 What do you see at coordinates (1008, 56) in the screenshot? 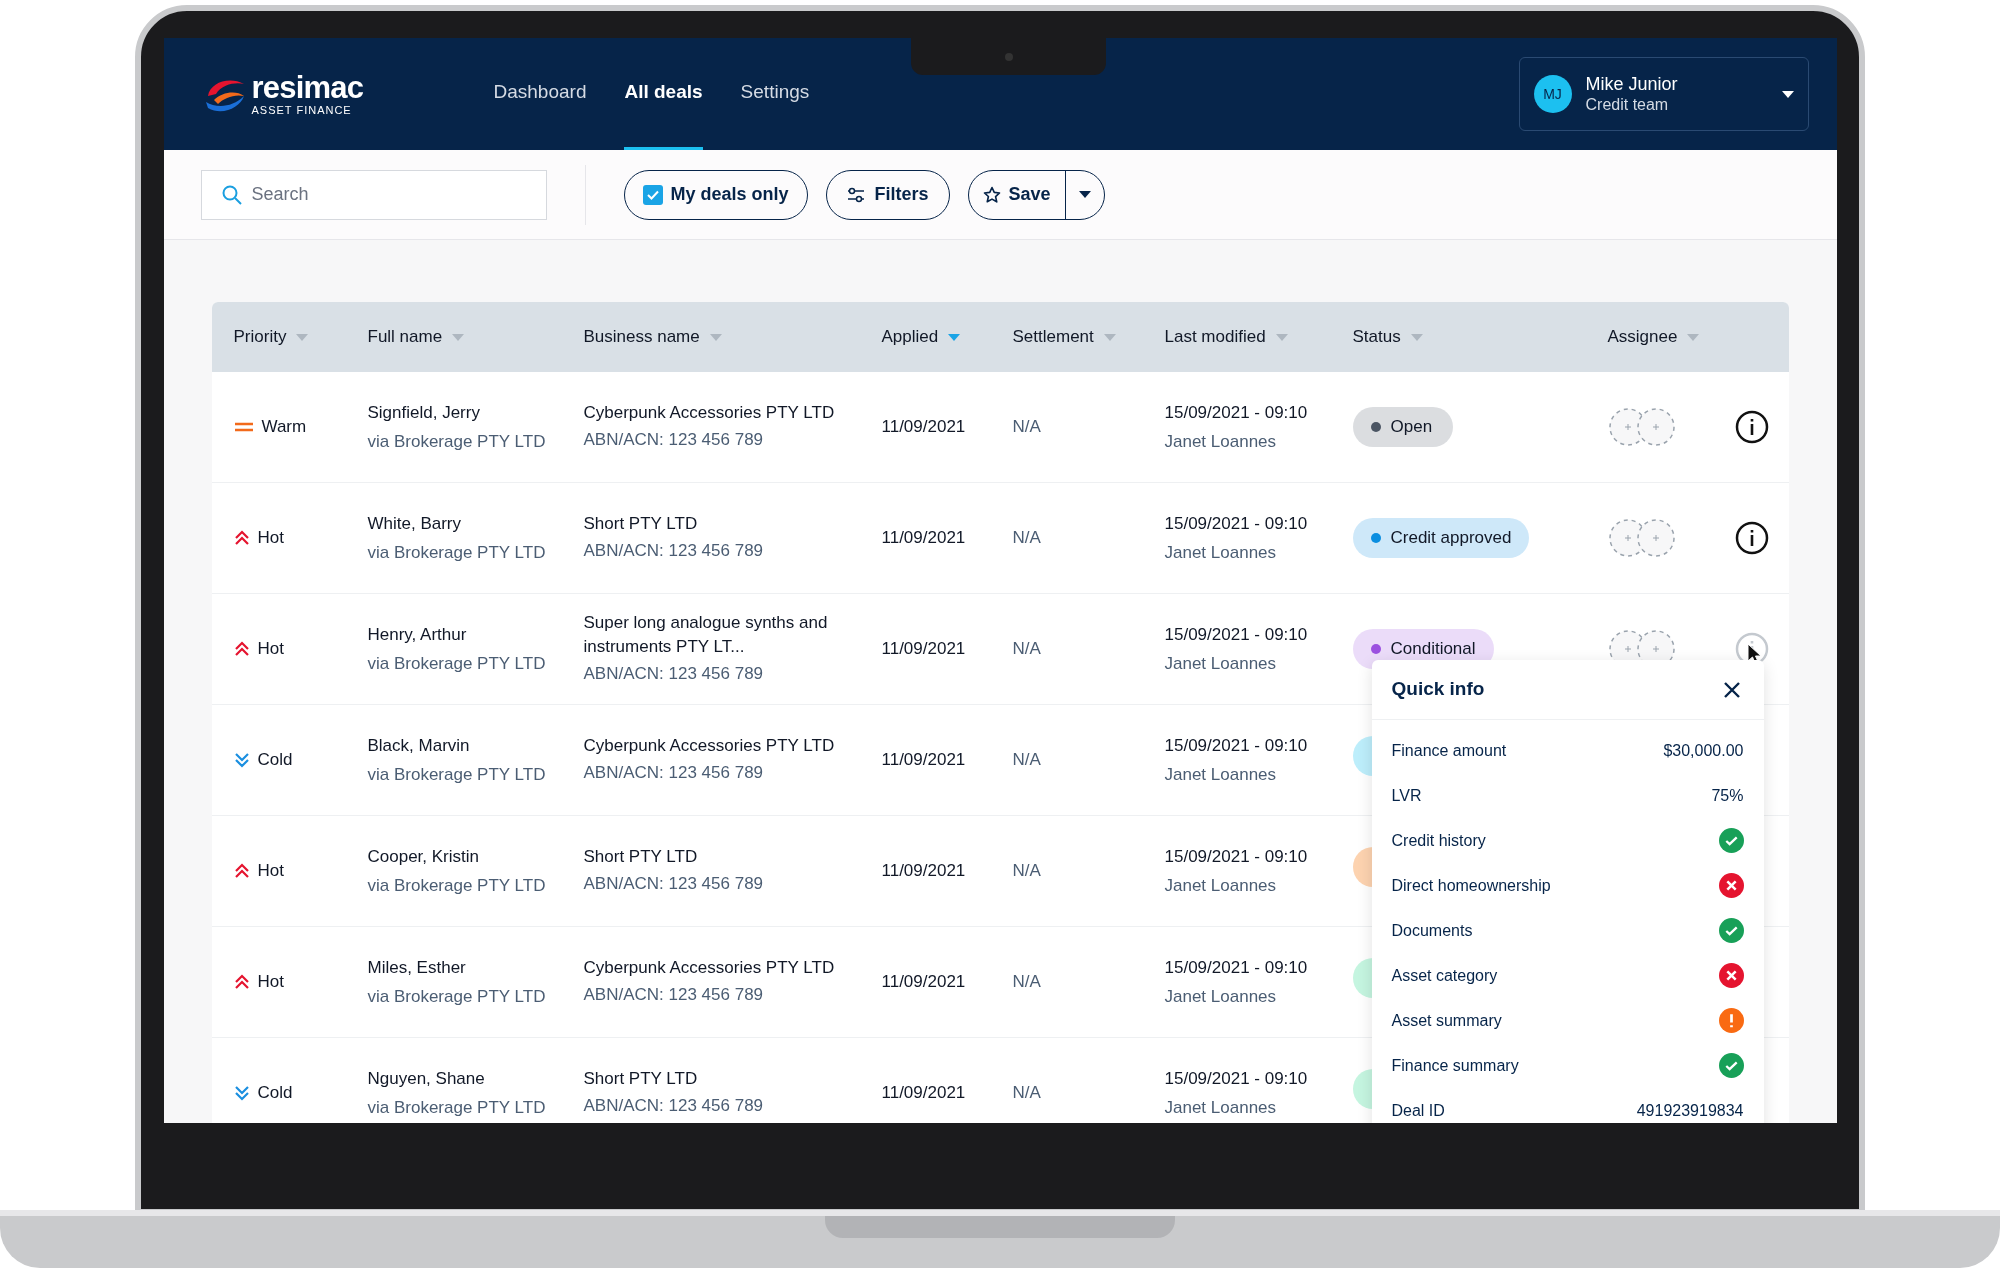
I see `camera-lens` at bounding box center [1008, 56].